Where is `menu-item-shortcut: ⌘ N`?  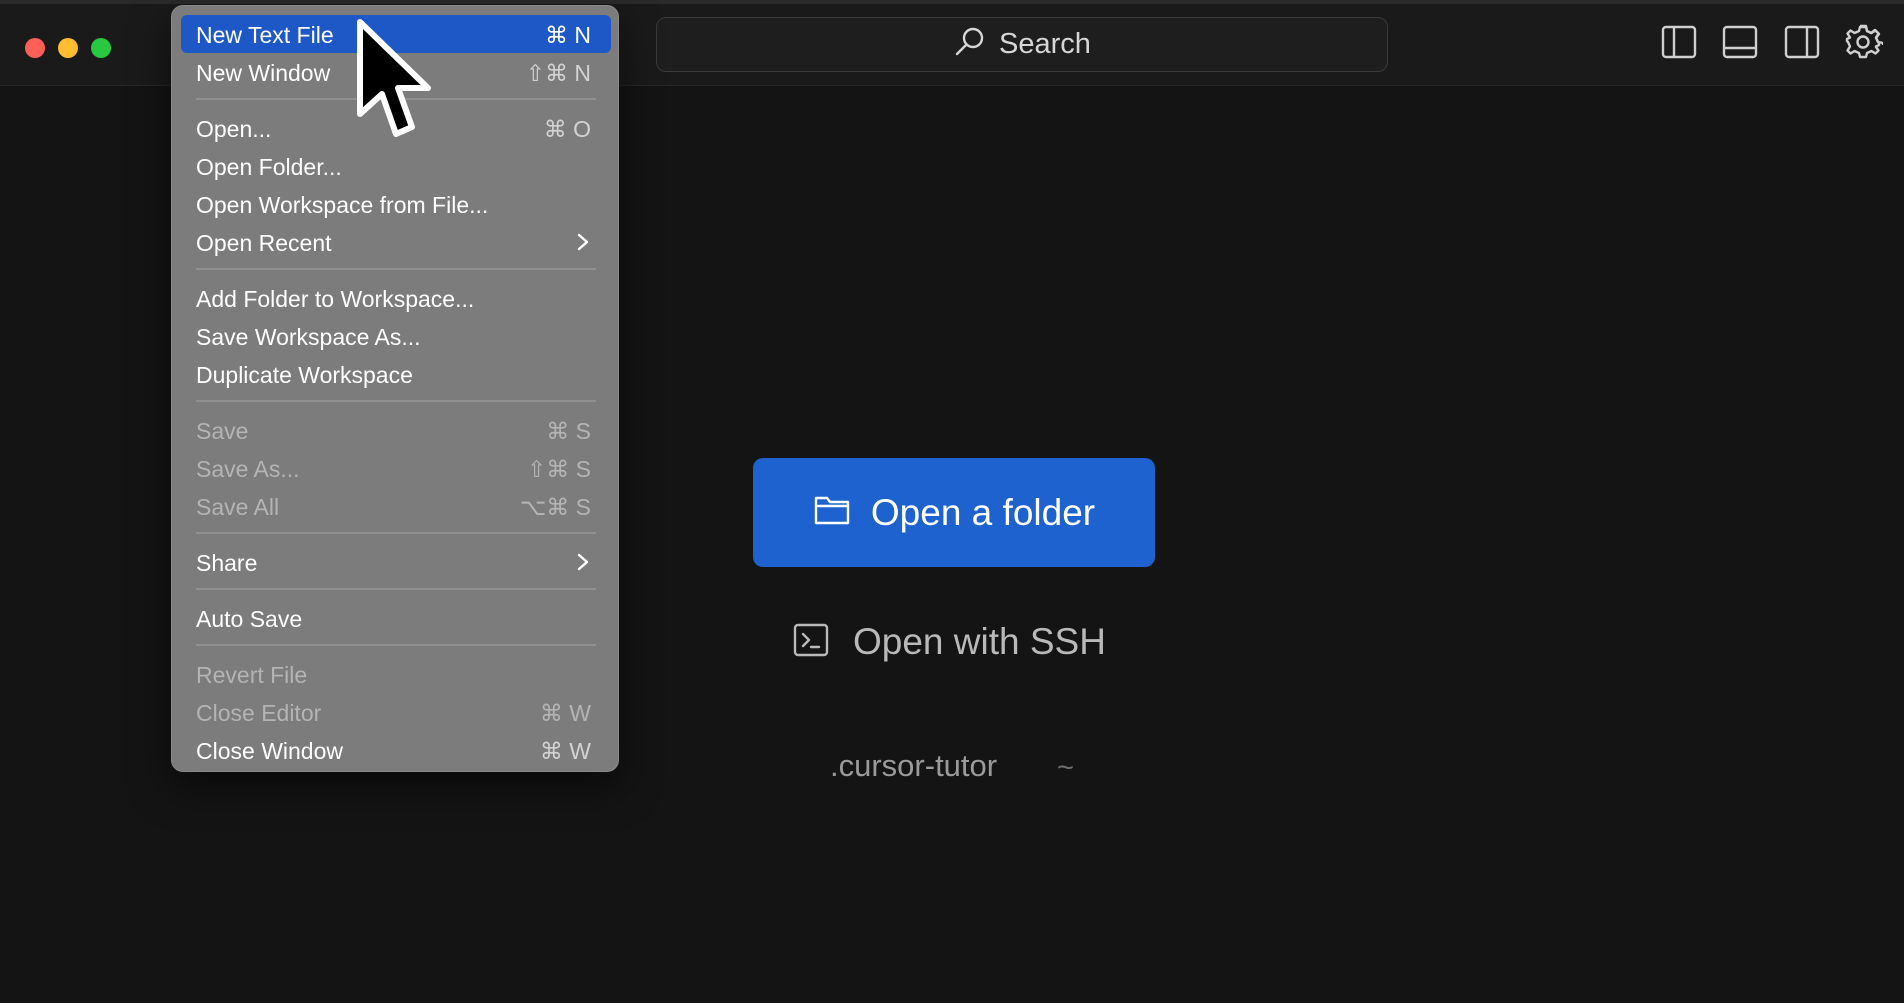
menu-item-shortcut: ⌘ N is located at coordinates (568, 35).